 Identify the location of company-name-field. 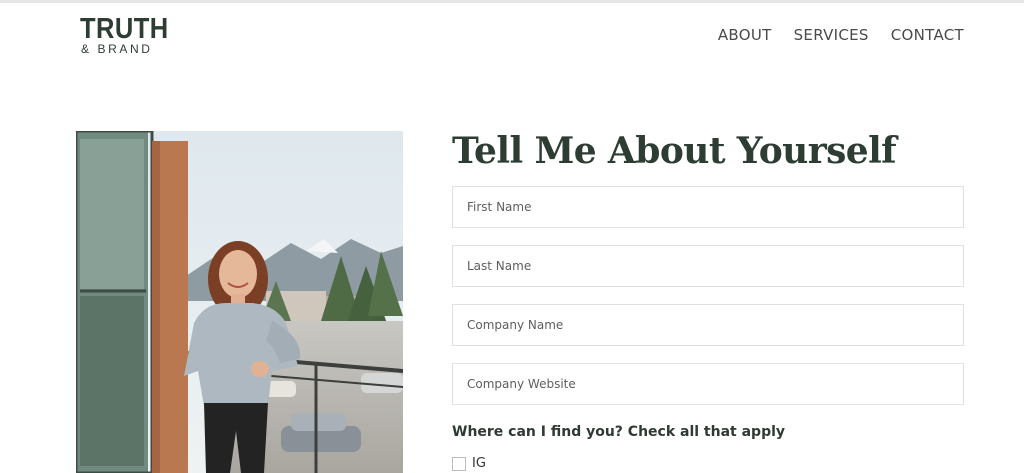
(708, 325).